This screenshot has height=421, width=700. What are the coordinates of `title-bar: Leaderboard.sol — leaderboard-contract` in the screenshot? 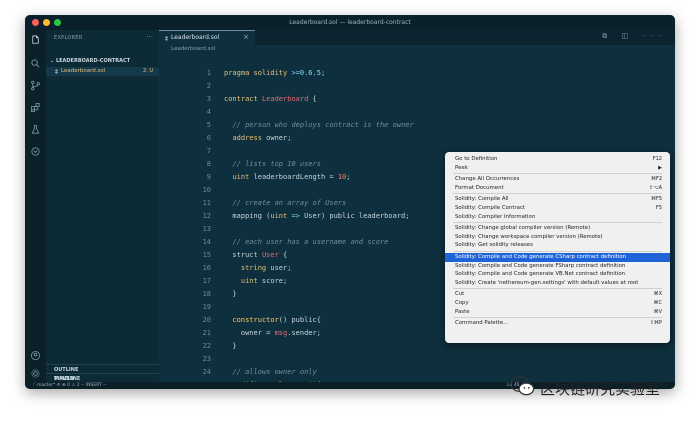 It's located at (350, 22).